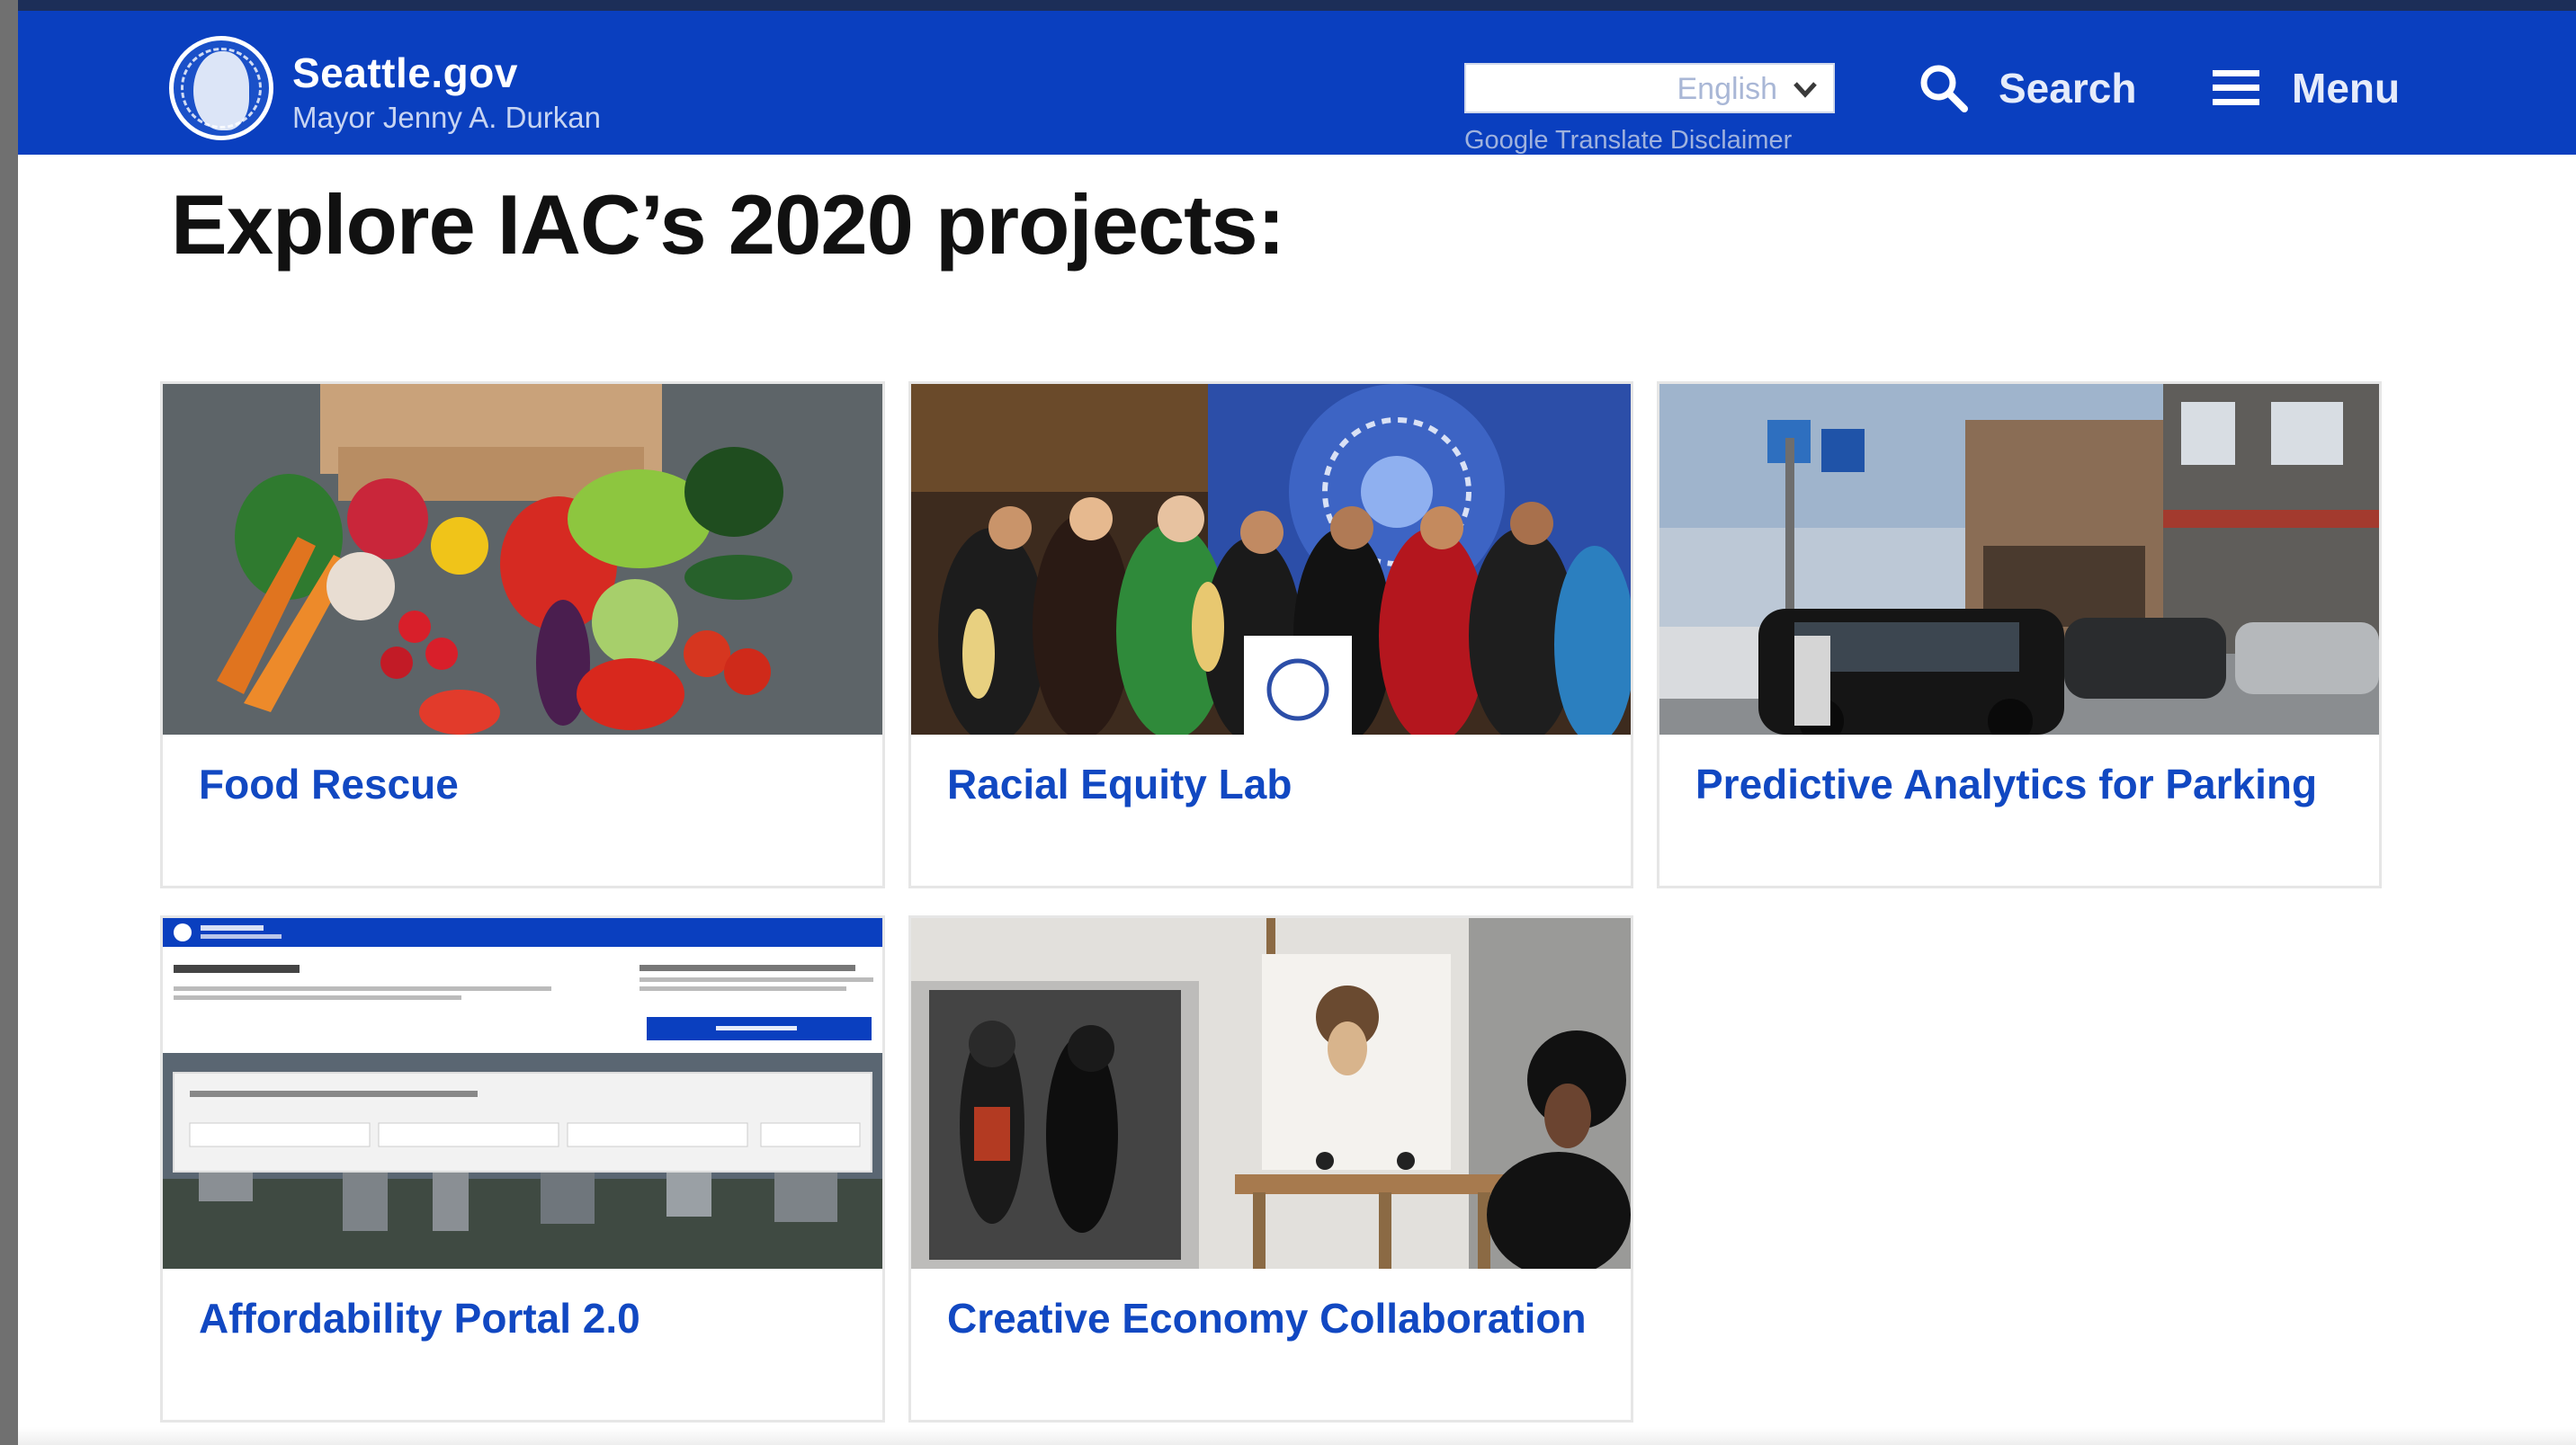 The image size is (2576, 1445). I want to click on hamburger-menu-icon, so click(2236, 87).